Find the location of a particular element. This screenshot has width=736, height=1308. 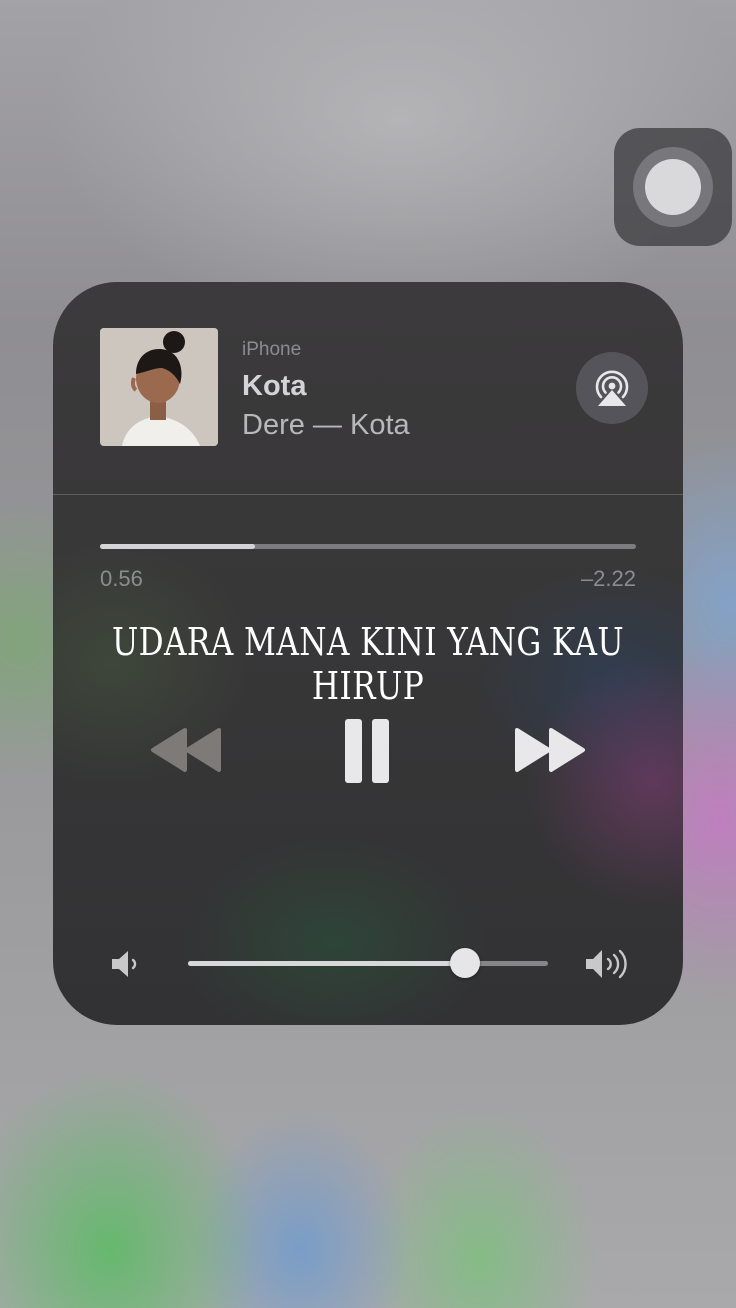

album-art-image is located at coordinates (159, 387).